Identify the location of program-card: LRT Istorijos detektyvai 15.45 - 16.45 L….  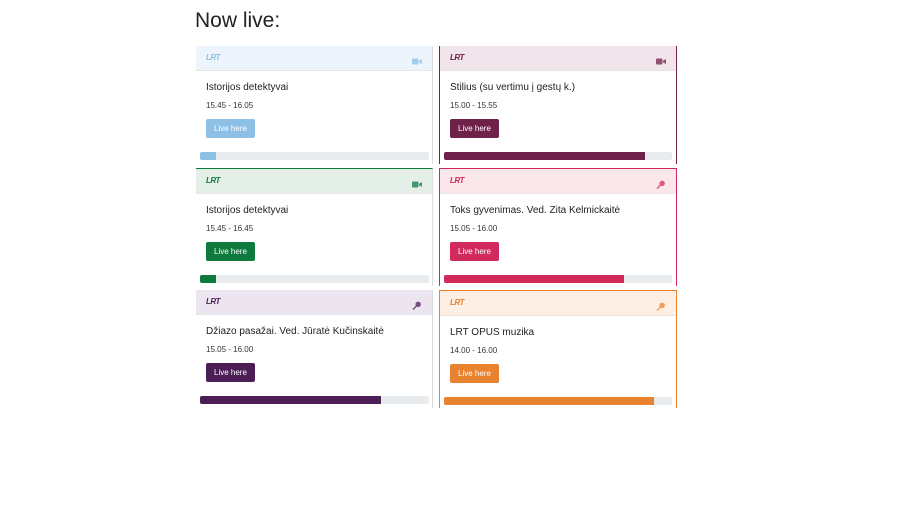
(314, 227).